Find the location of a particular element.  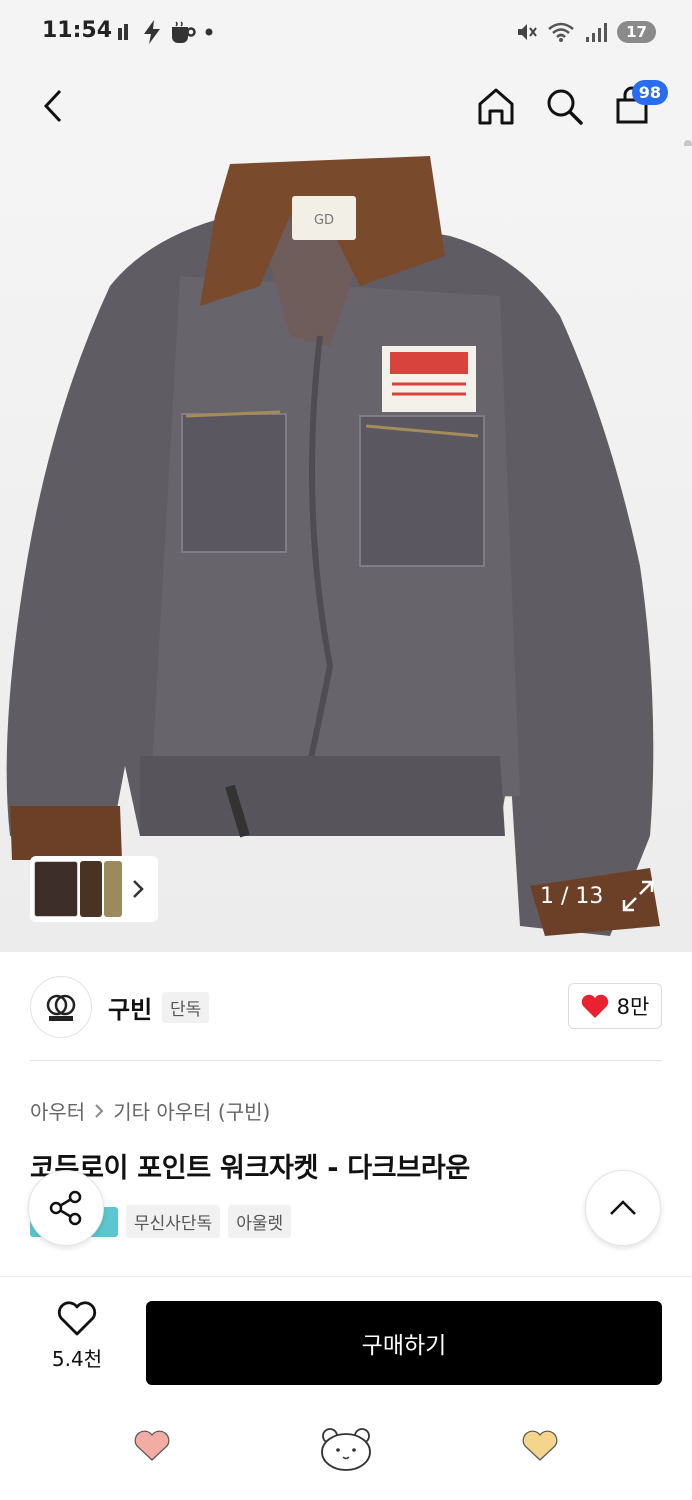

home-icon is located at coordinates (496, 106).